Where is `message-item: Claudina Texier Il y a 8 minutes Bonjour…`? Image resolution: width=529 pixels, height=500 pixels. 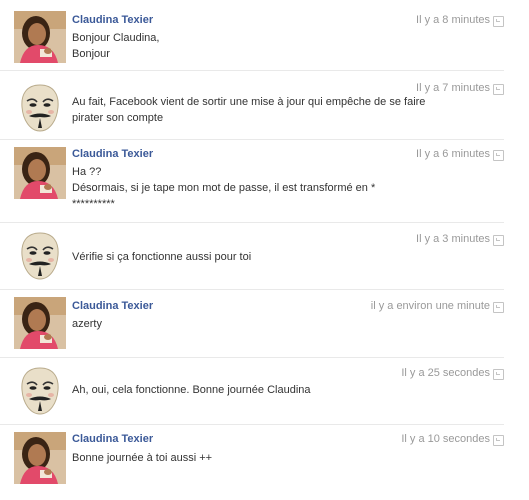 message-item: Claudina Texier Il y a 8 minutes Bonjour… is located at coordinates (252, 35).